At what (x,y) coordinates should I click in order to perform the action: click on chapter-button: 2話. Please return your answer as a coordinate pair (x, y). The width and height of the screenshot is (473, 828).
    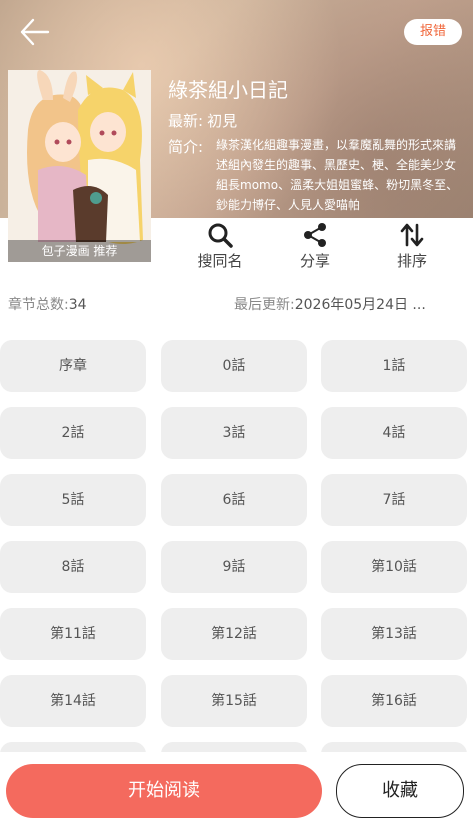
    Looking at the image, I should click on (73, 433).